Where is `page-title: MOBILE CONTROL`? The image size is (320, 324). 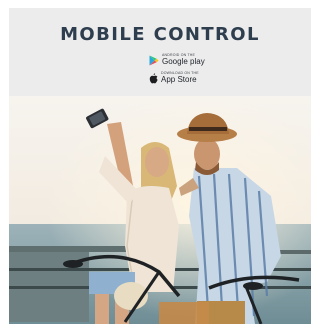 page-title: MOBILE CONTROL is located at coordinates (160, 34).